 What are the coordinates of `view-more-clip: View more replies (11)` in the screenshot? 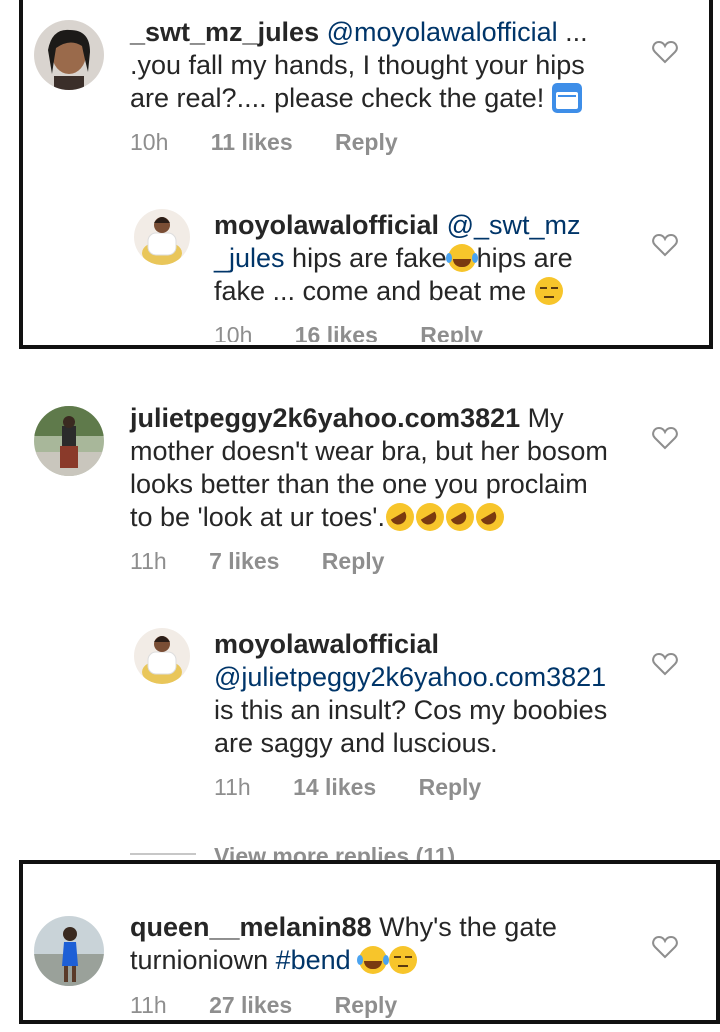 It's located at (364, 852).